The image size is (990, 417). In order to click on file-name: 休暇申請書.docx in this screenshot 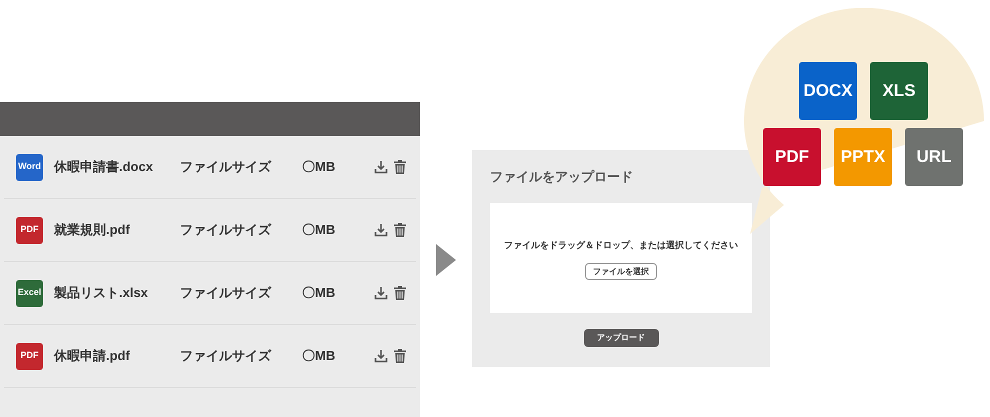, I will do `click(104, 167)`.